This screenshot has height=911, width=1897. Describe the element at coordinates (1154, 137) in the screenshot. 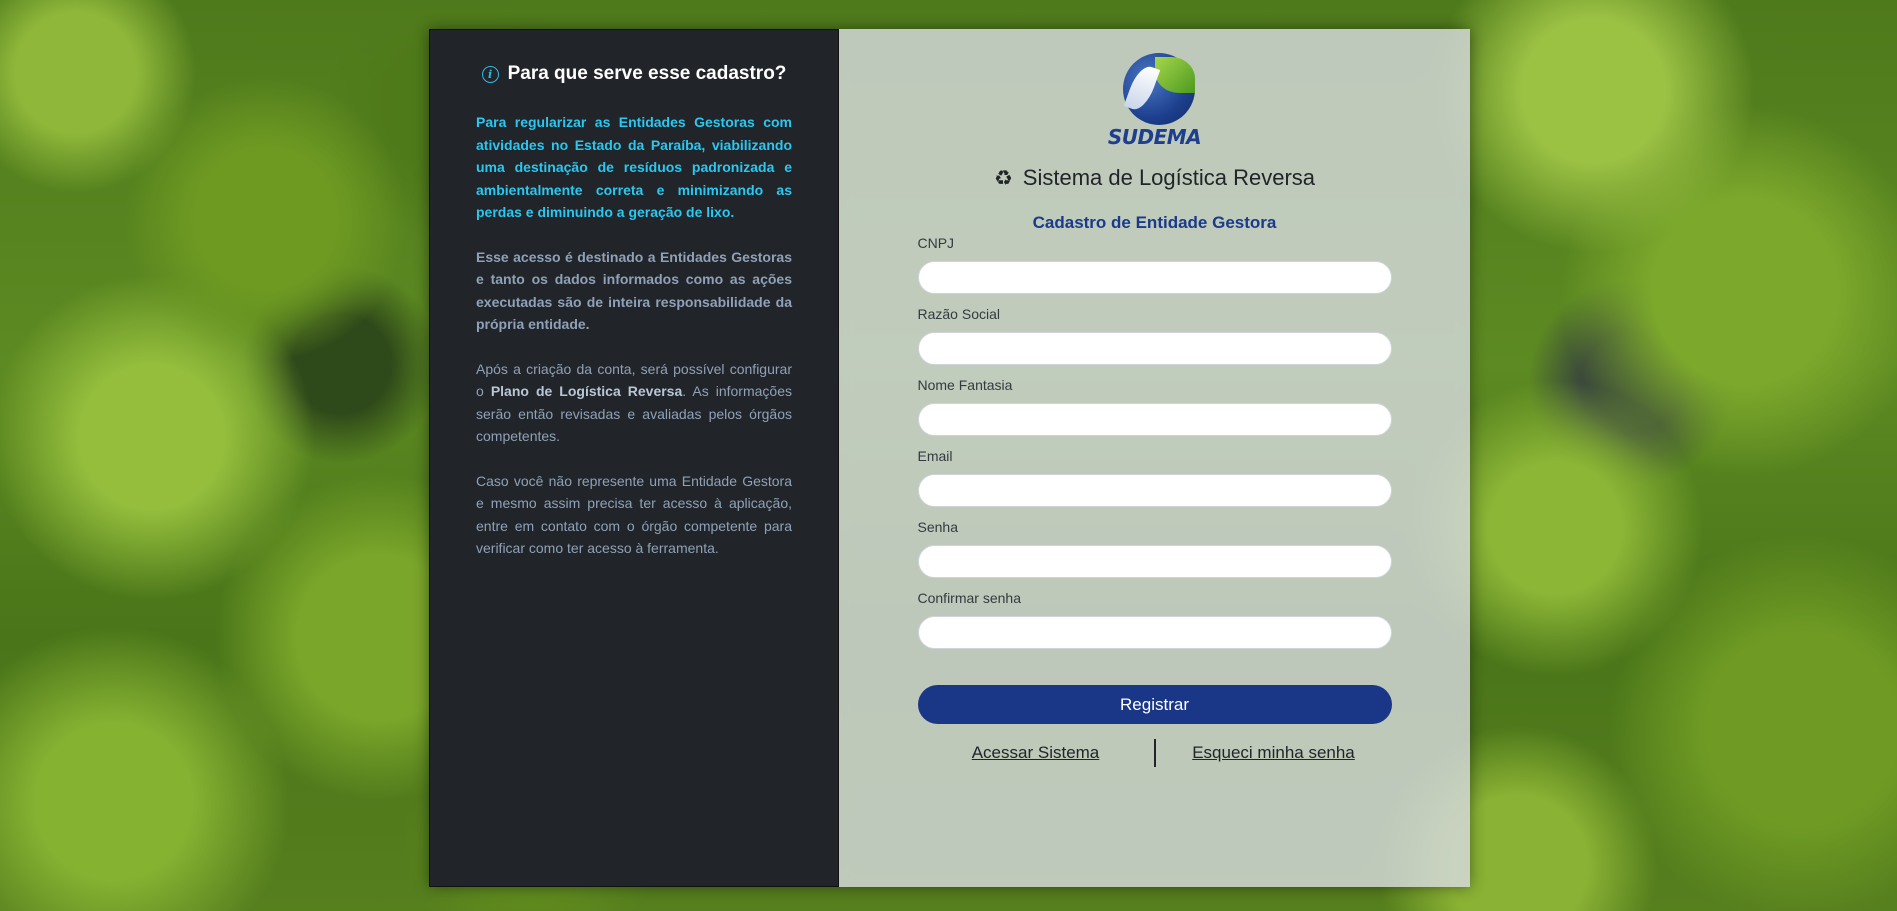

I see `logo-text: SUDEMA` at that location.